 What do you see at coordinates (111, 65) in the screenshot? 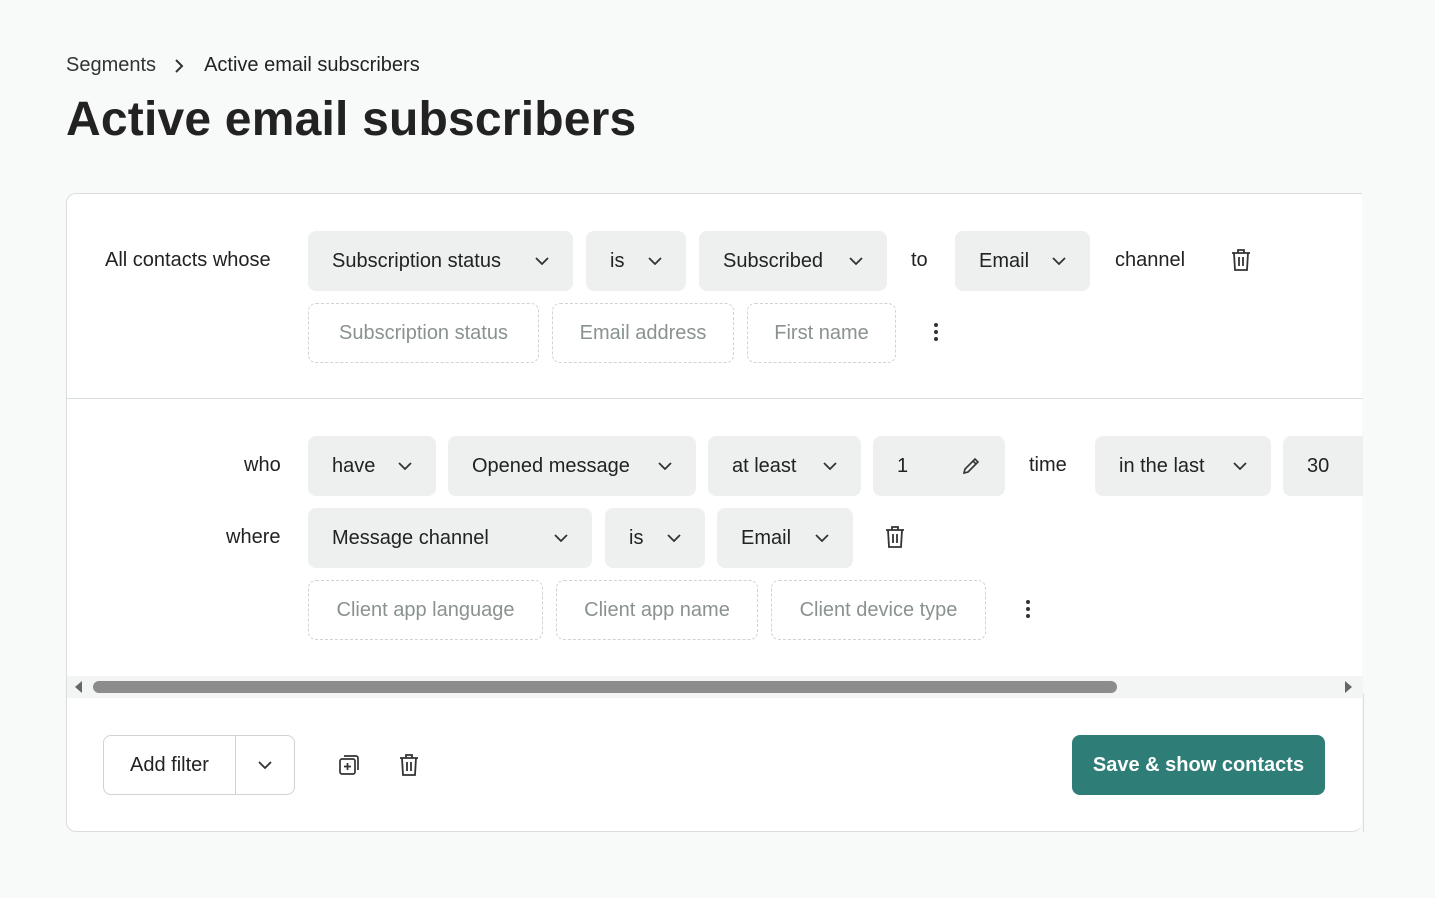
I see `breadcrumb-segments-link: Segments` at bounding box center [111, 65].